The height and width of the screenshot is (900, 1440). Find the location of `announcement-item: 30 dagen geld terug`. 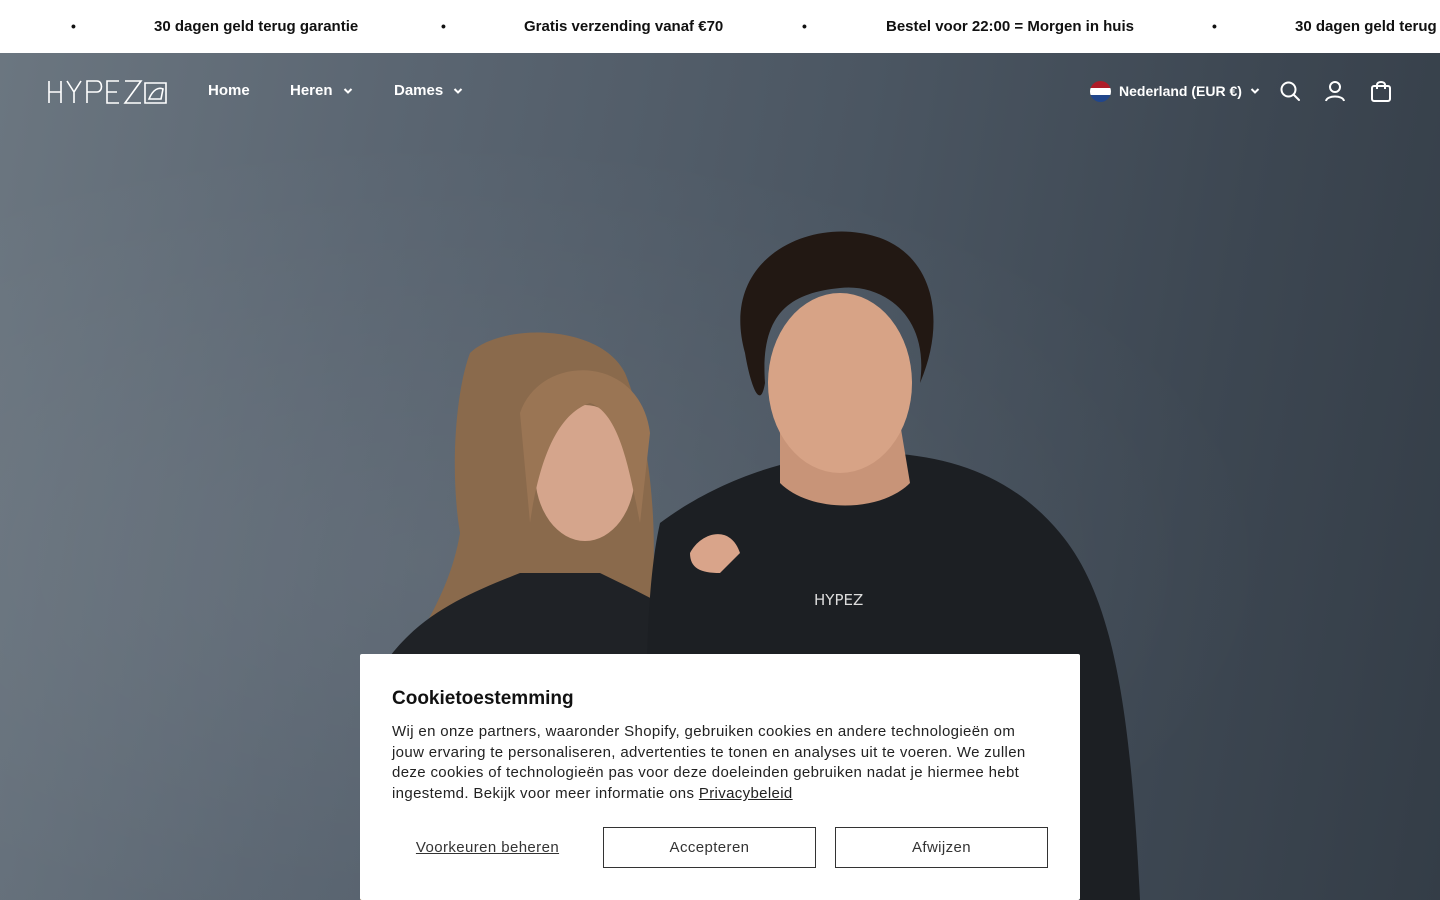

announcement-item: 30 dagen geld terug is located at coordinates (1366, 26).